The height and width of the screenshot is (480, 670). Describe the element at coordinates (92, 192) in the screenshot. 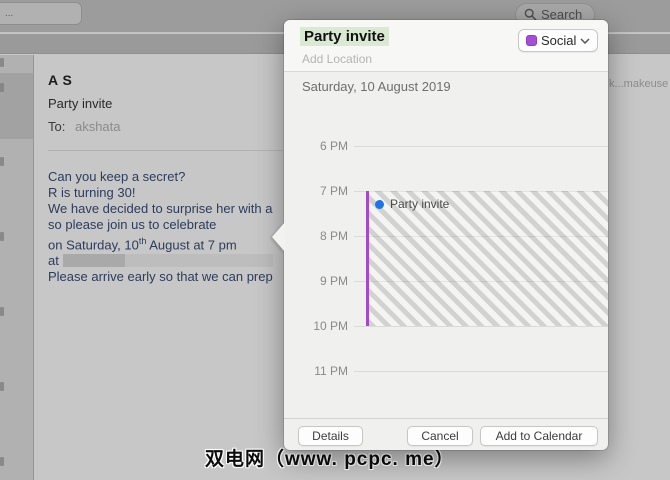

I see `body-line: R is turning 30!` at that location.